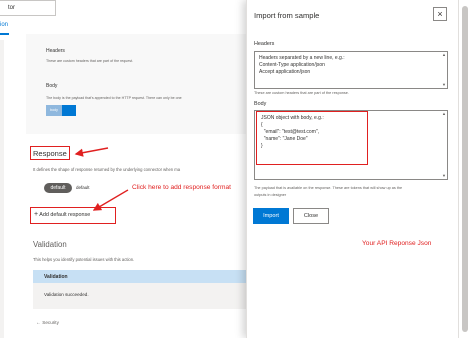 The height and width of the screenshot is (338, 474). I want to click on import-button: Import, so click(271, 216).